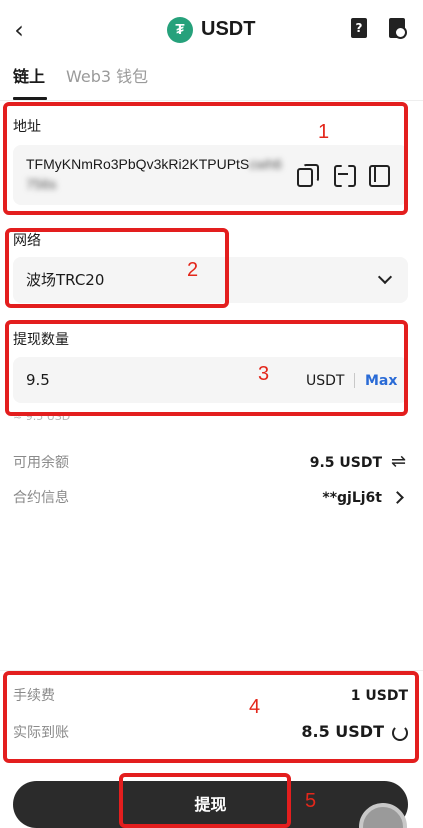 The width and height of the screenshot is (423, 828). I want to click on back-icon: ‹, so click(19, 30).